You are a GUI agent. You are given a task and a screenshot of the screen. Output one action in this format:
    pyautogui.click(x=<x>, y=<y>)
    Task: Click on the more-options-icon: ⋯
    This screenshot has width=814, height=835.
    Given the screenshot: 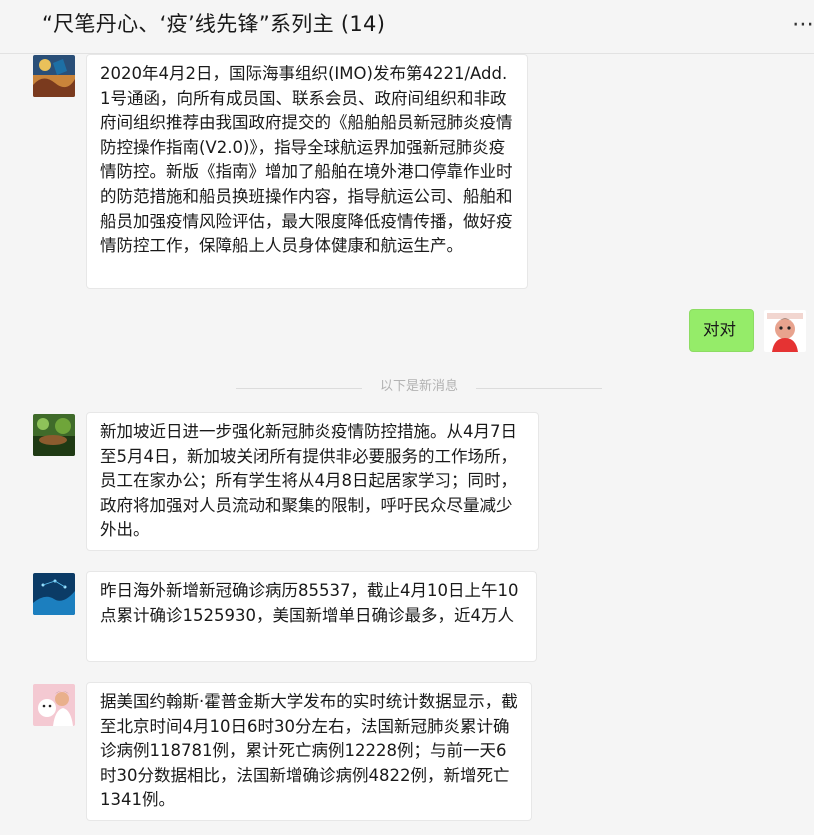 What is the action you would take?
    pyautogui.click(x=803, y=25)
    